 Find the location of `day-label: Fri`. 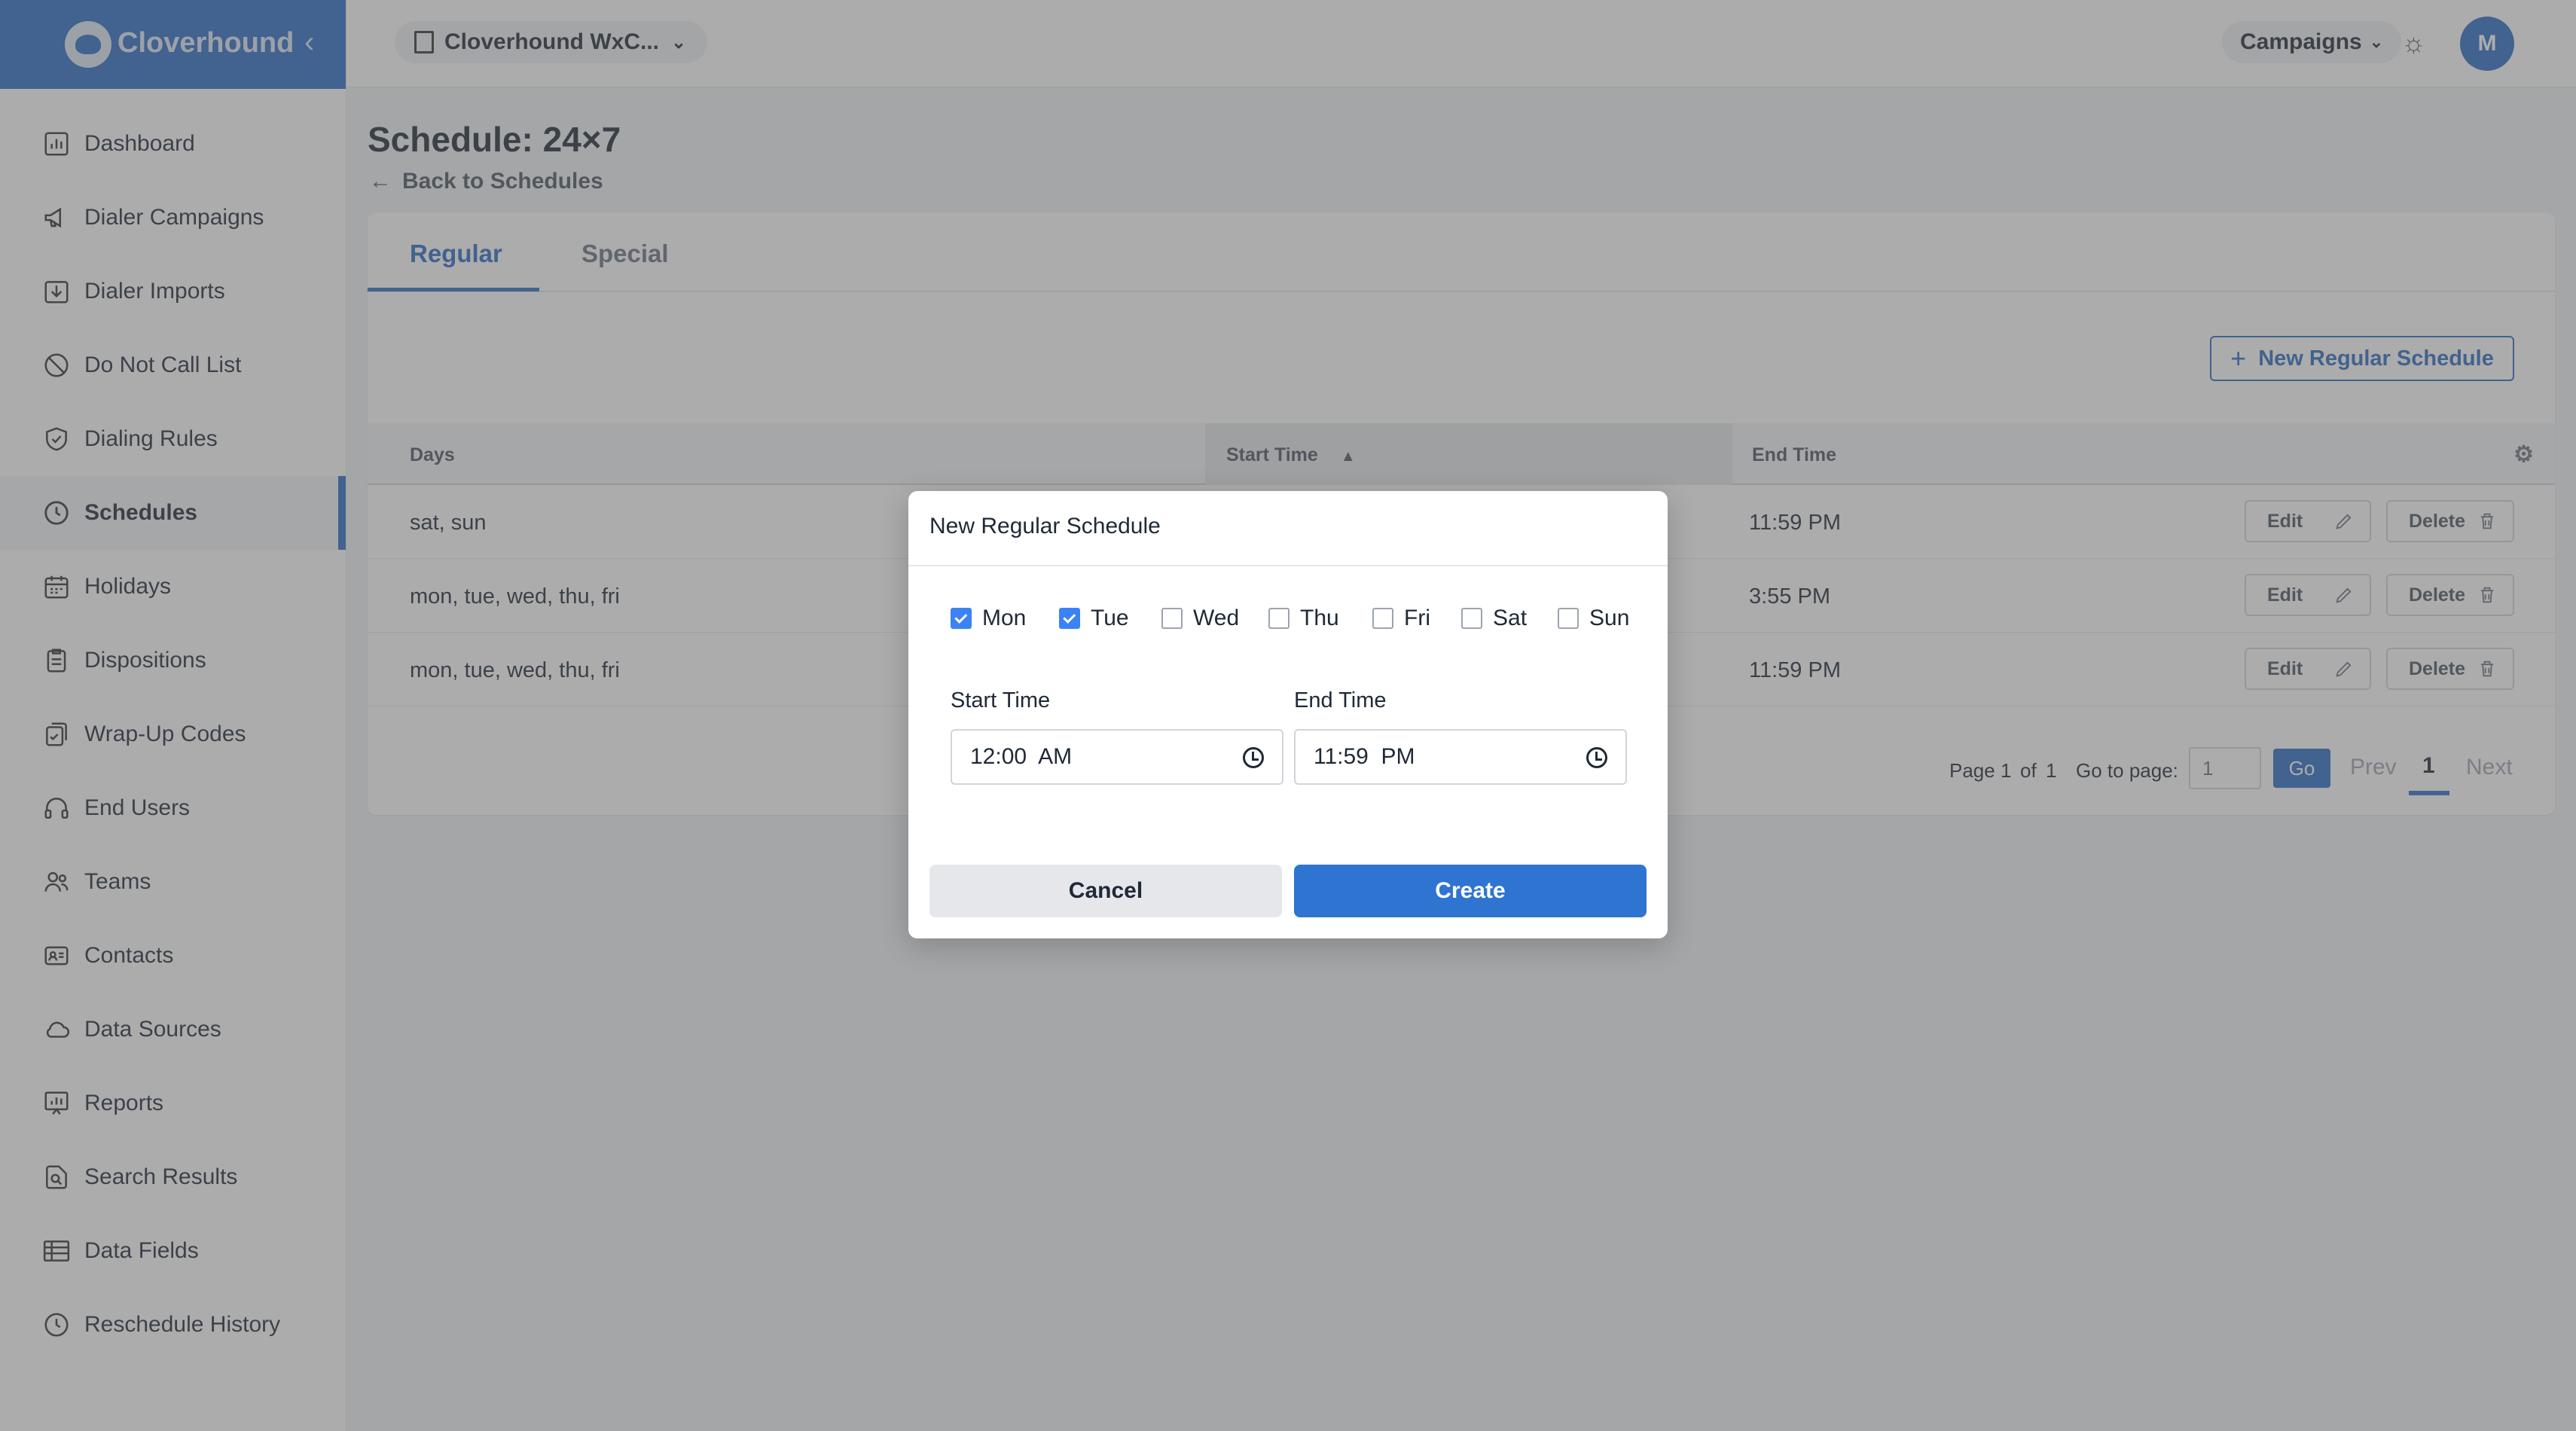

day-label: Fri is located at coordinates (1417, 618).